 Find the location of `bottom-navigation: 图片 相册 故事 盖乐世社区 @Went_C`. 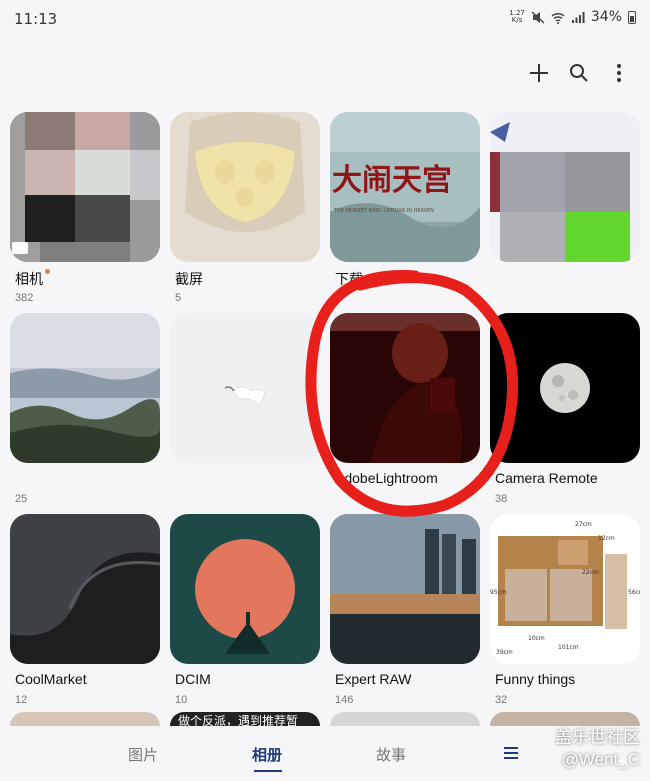

bottom-navigation: 图片 相册 故事 盖乐世社区 @Went_C is located at coordinates (325, 753).